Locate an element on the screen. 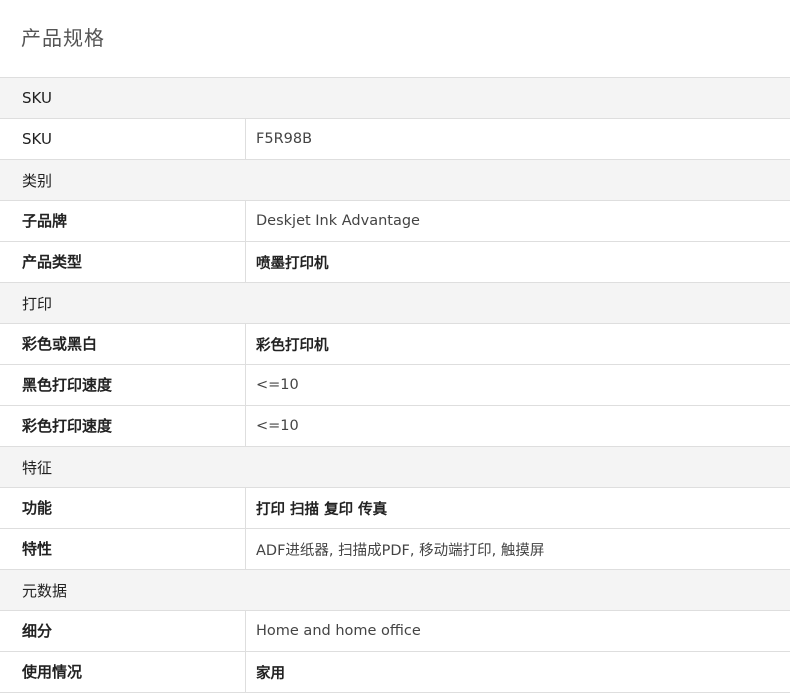 The image size is (790, 700). spec-row-sku: SKU F5R98B is located at coordinates (395, 139).